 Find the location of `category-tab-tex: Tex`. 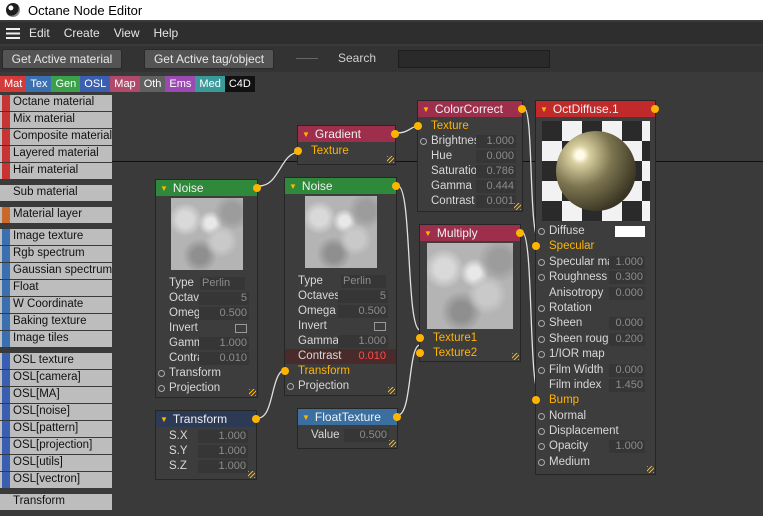

category-tab-tex: Tex is located at coordinates (39, 84).